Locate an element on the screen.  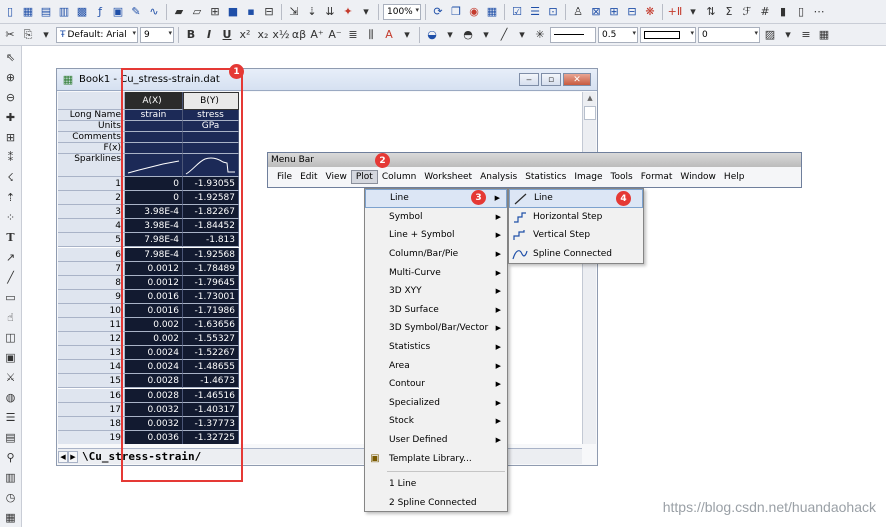
clock-icon: ◷ is located at coordinates (11, 497).